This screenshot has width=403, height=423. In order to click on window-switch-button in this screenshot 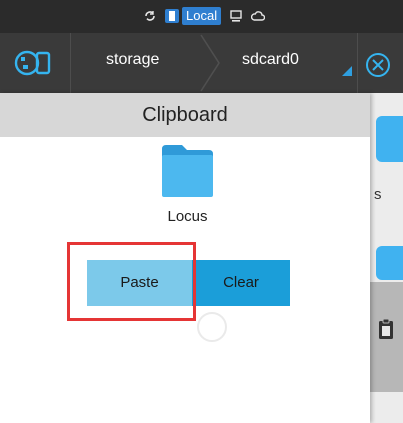, I will do `click(35, 63)`.